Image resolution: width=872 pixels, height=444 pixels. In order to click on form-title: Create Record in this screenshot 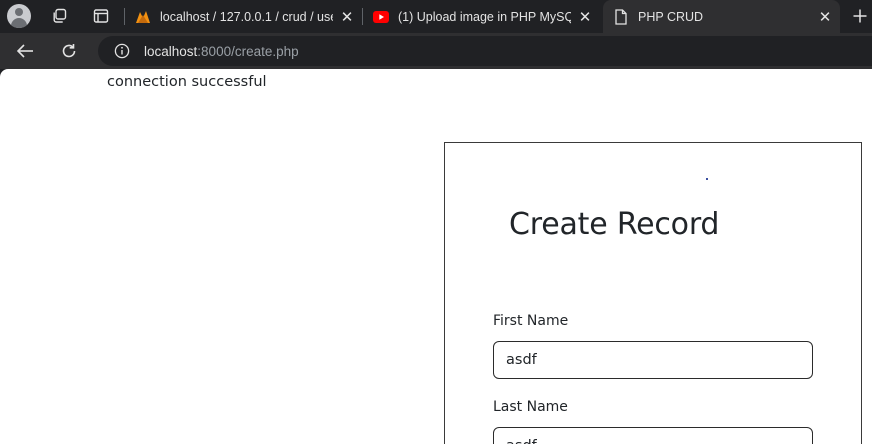, I will do `click(614, 224)`.